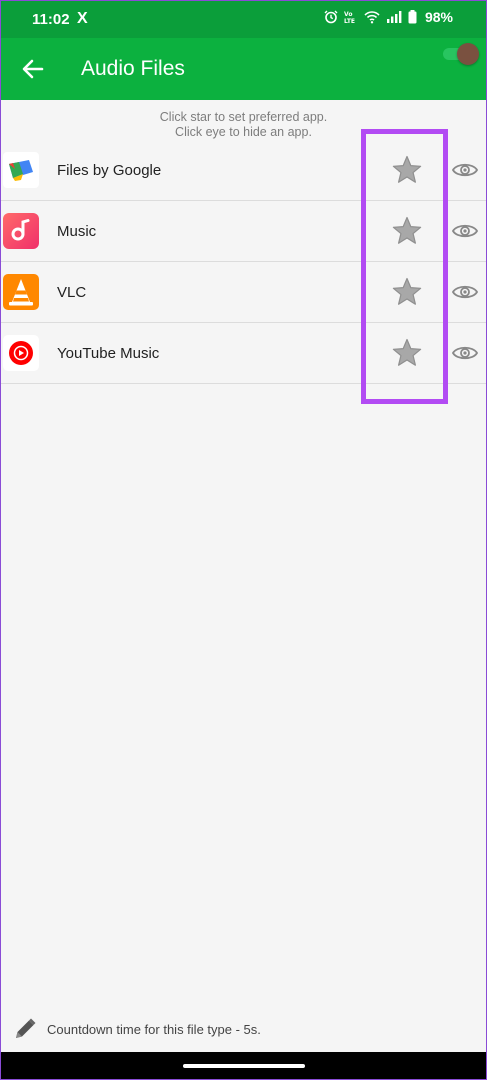 The width and height of the screenshot is (487, 1080). What do you see at coordinates (72, 292) in the screenshot?
I see `app-name: VLC` at bounding box center [72, 292].